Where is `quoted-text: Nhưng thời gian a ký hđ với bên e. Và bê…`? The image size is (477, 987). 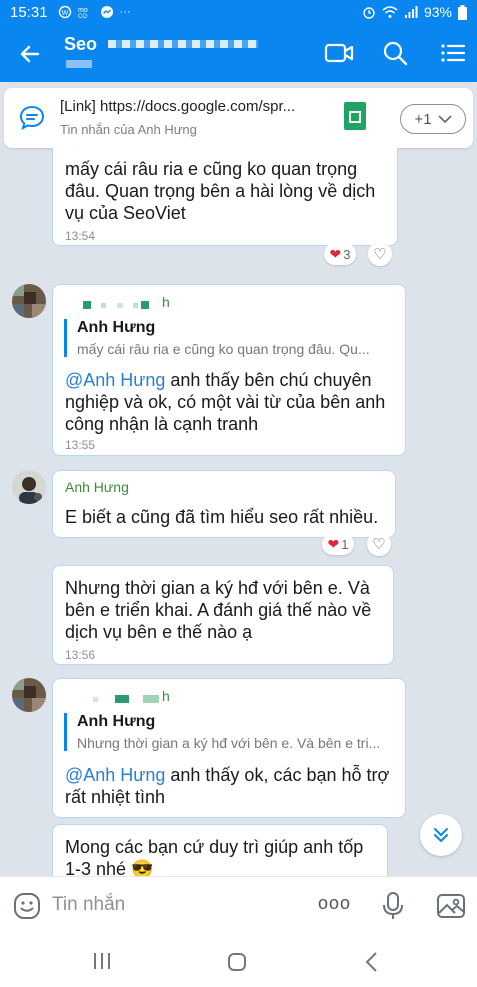 quoted-text: Nhưng thời gian a ký hđ với bên e. Và bê… is located at coordinates (229, 743).